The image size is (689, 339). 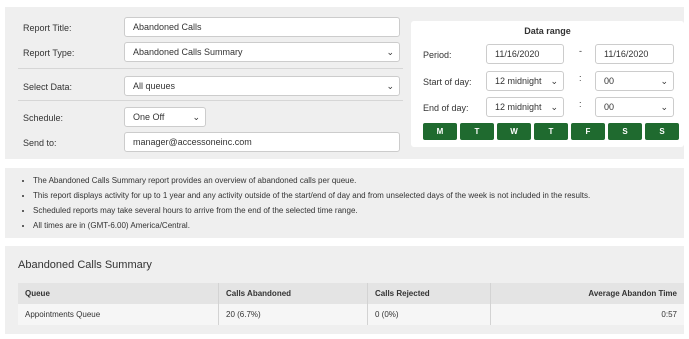 I want to click on day-toggle-monday: M, so click(x=440, y=131).